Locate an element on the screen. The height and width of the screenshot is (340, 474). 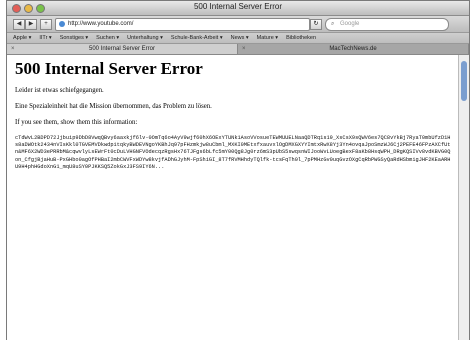
bookmark-schule-bank-arbeit: Schule-Bank-Arbeit ▾ is located at coordinates (197, 38).